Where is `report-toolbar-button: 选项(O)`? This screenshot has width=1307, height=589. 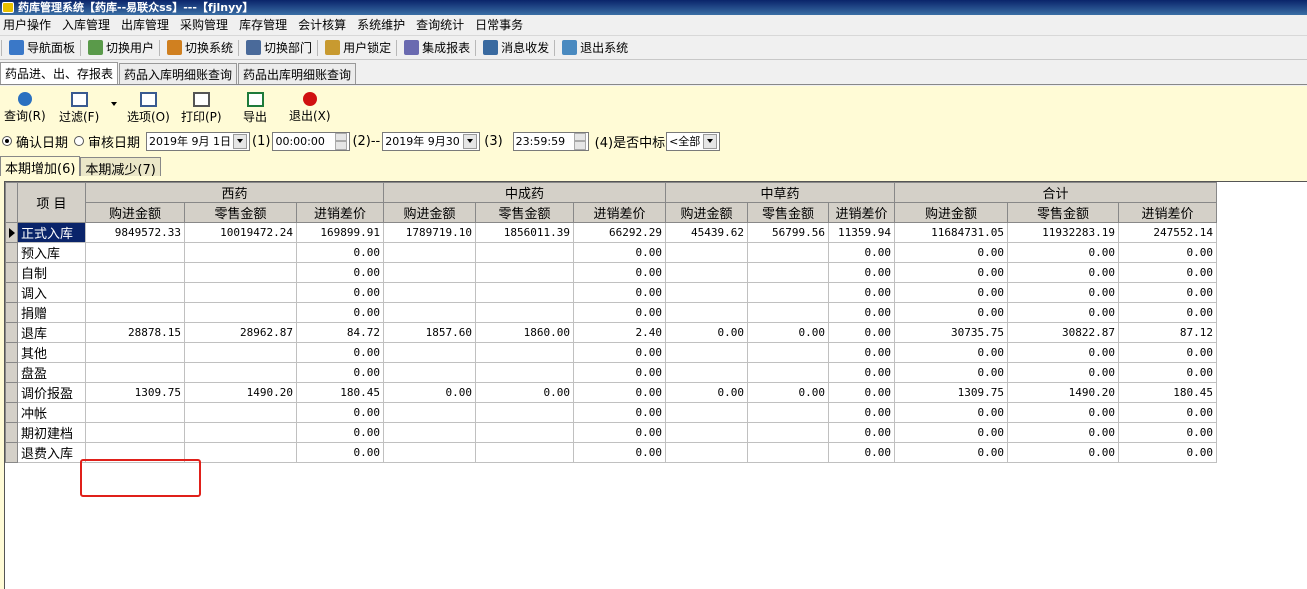
report-toolbar-button: 选项(O) is located at coordinates (148, 108).